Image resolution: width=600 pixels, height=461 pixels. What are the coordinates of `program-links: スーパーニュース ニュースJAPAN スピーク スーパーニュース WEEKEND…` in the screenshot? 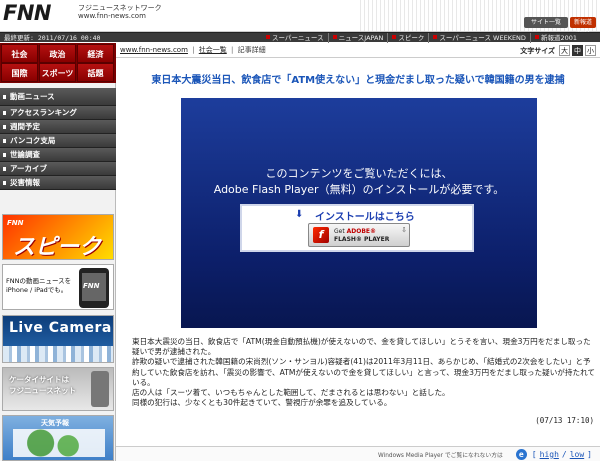 It's located at (421, 38).